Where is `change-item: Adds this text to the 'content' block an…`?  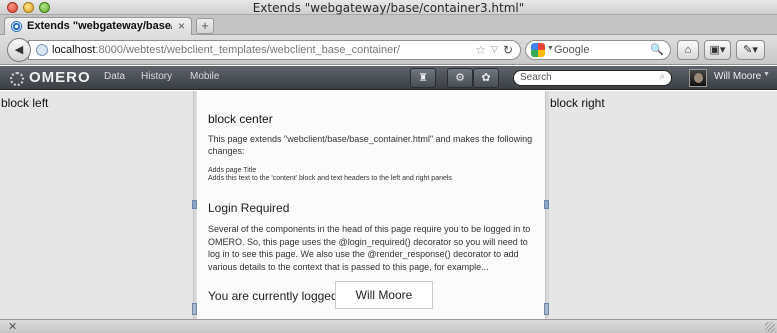 change-item: Adds this text to the 'content' block an… is located at coordinates (330, 178).